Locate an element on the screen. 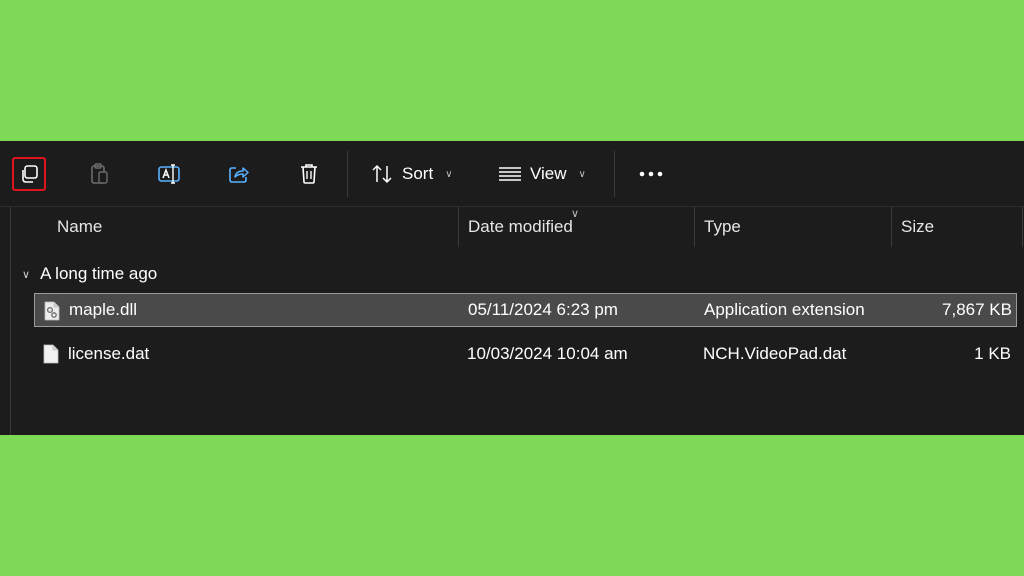 This screenshot has height=576, width=1024. paste-button is located at coordinates (99, 174).